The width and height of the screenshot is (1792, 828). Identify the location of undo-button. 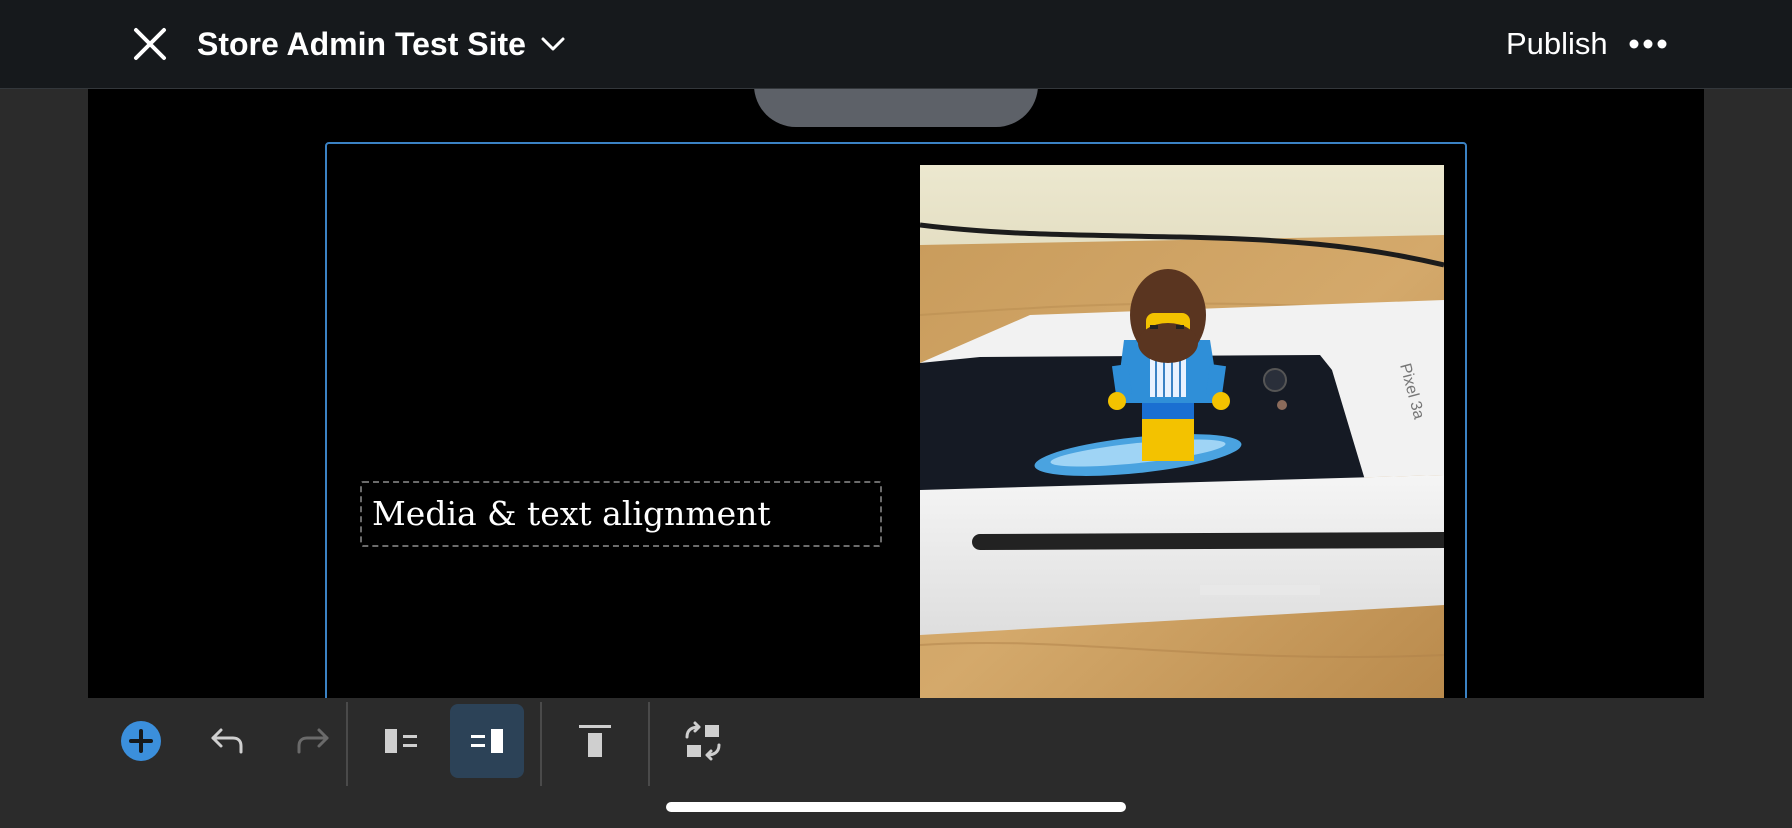
(227, 741).